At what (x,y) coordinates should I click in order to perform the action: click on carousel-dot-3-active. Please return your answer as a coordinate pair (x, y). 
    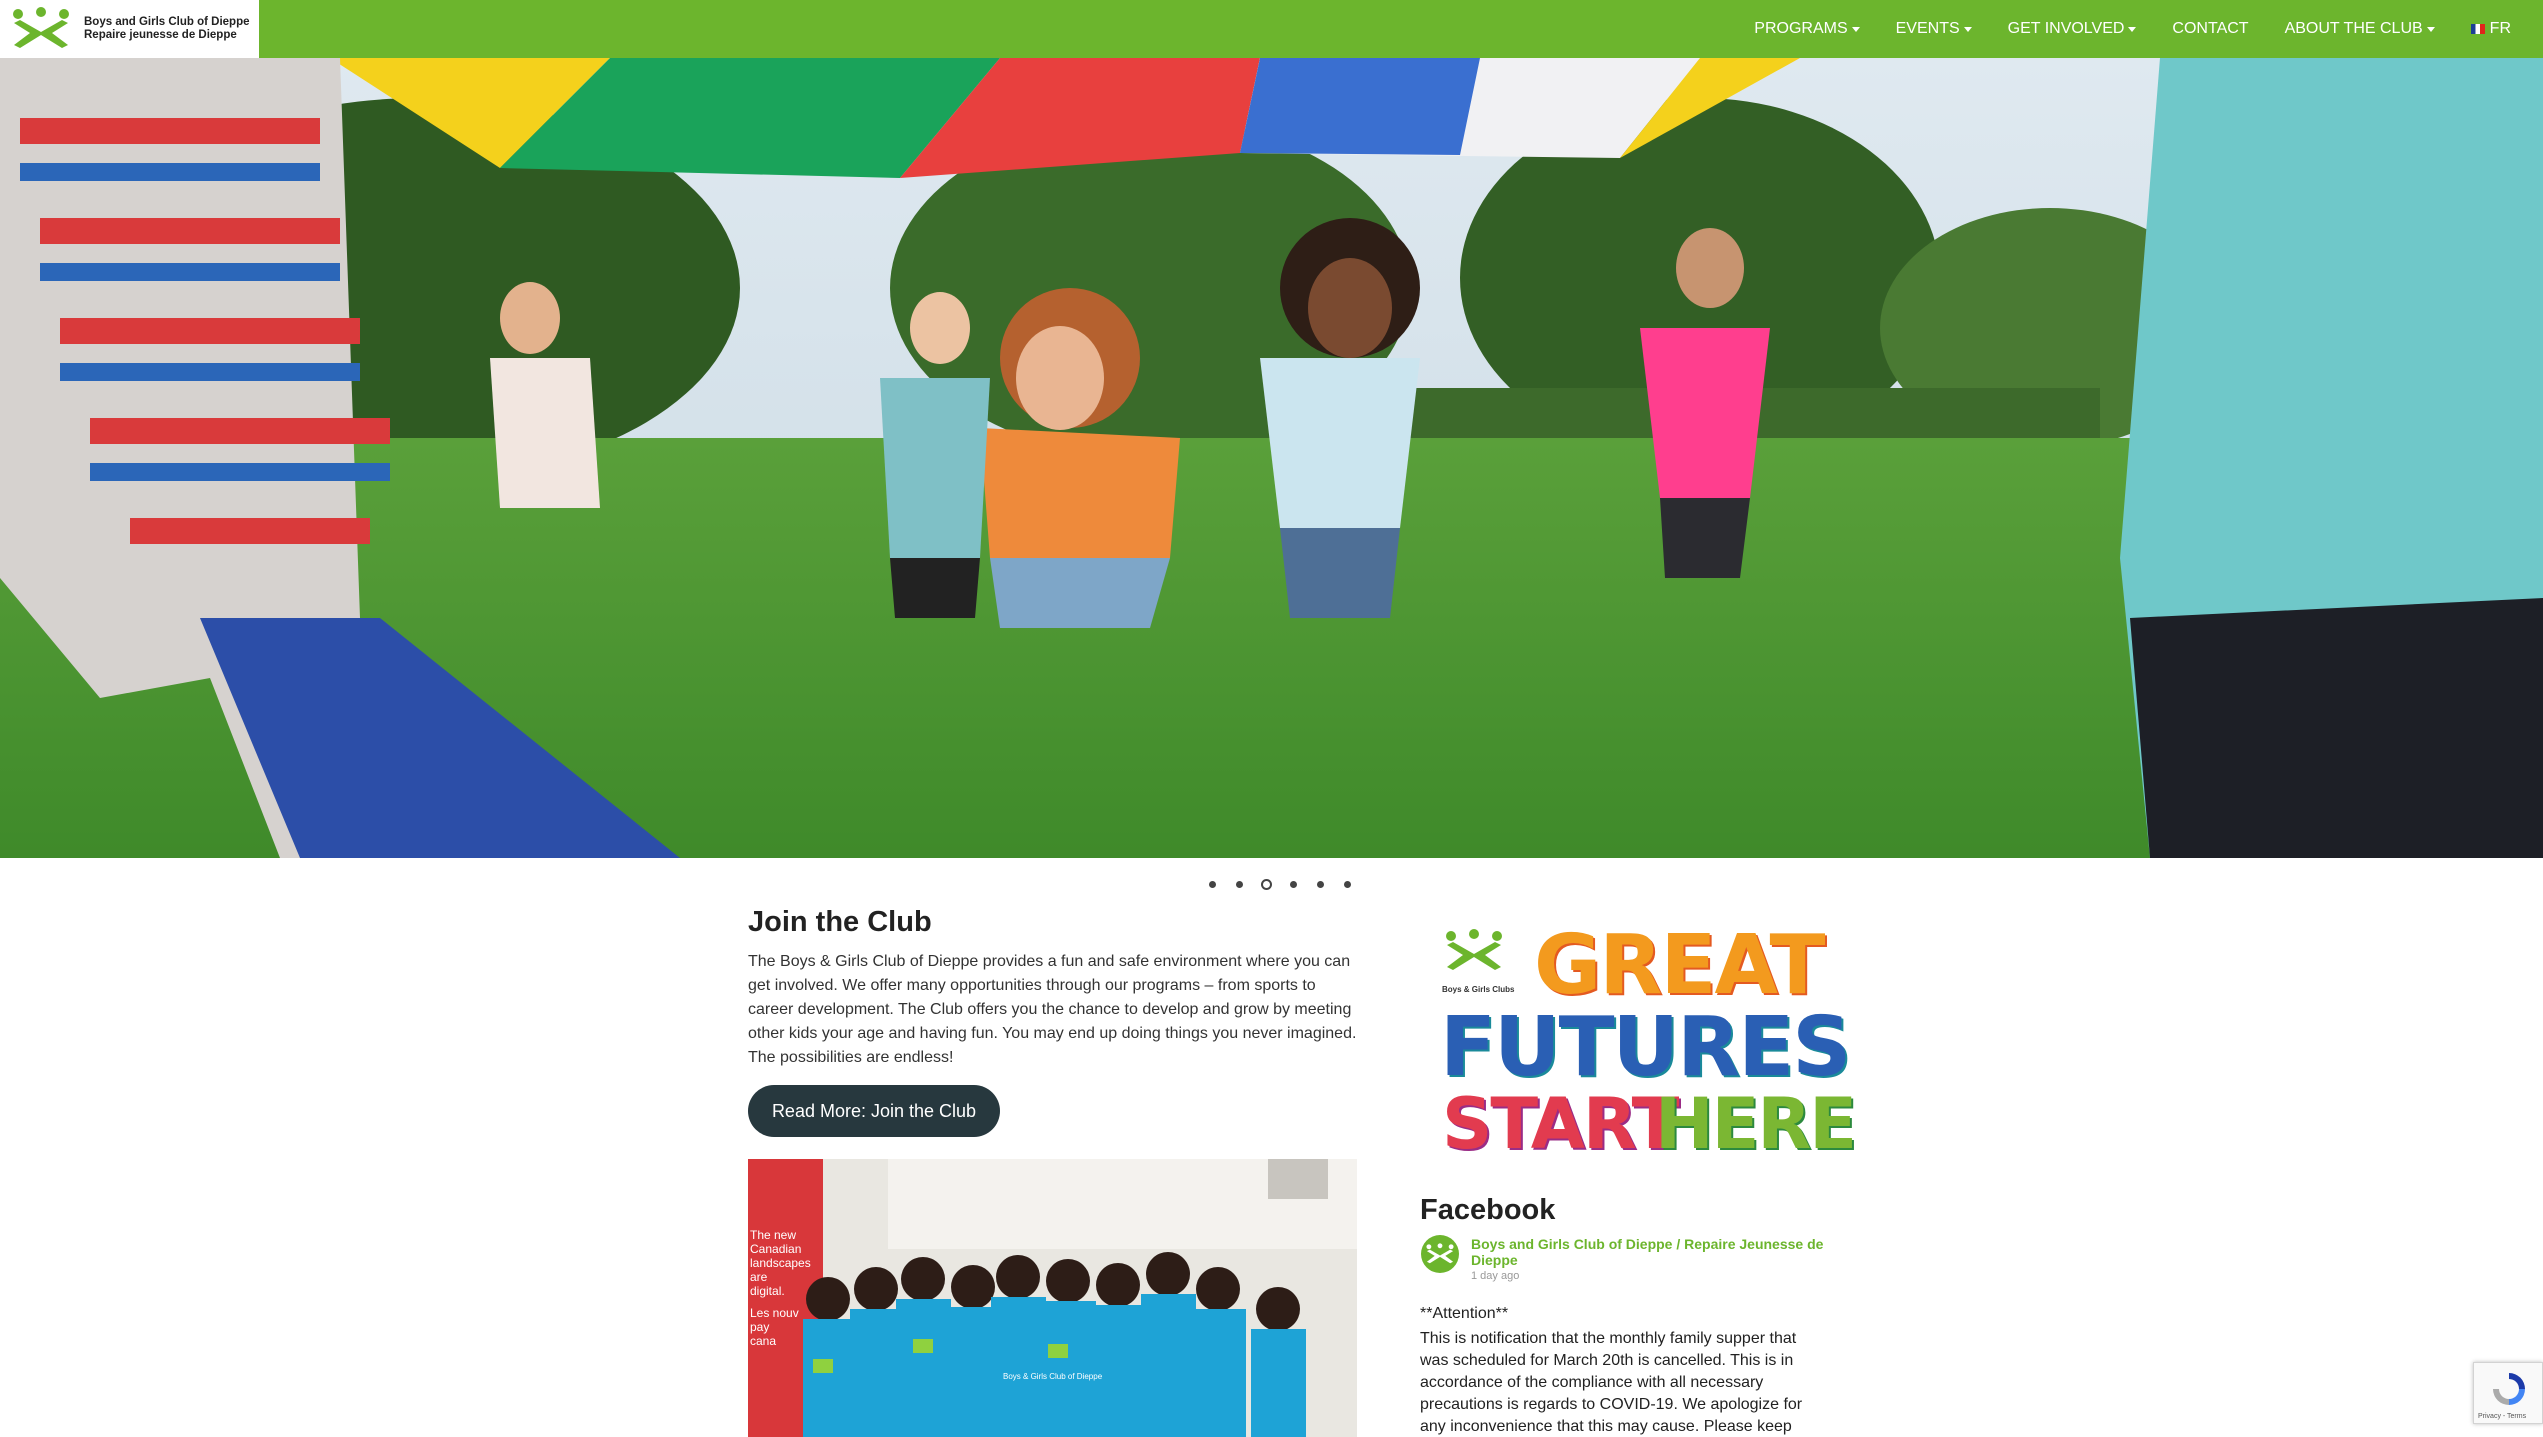
    Looking at the image, I should click on (1266, 884).